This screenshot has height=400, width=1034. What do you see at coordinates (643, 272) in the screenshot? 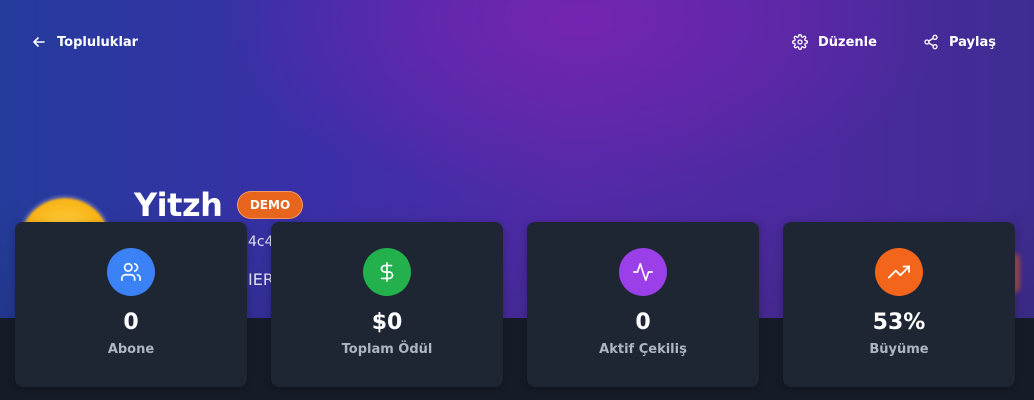
I see `activity-icon` at bounding box center [643, 272].